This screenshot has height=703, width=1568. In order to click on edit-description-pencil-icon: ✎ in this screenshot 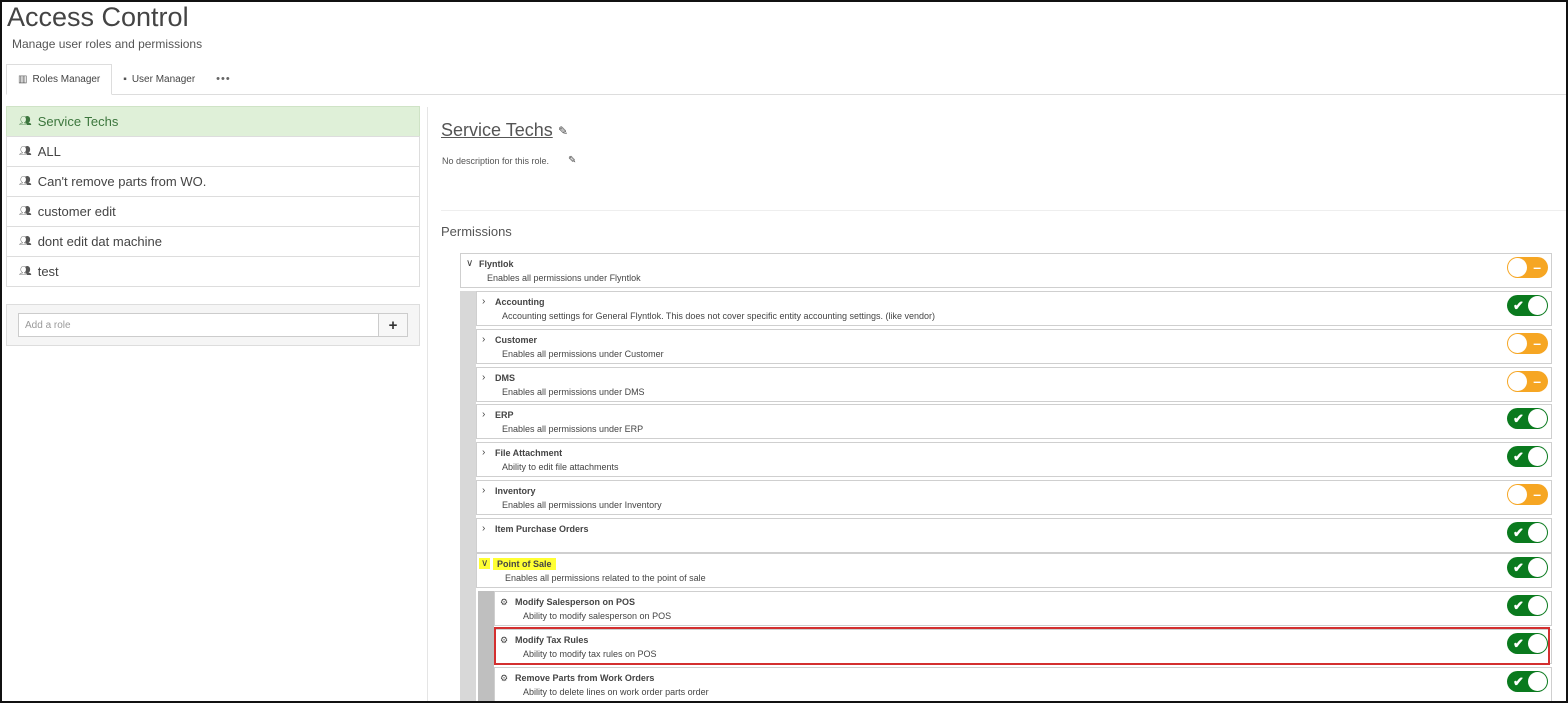, I will do `click(572, 160)`.